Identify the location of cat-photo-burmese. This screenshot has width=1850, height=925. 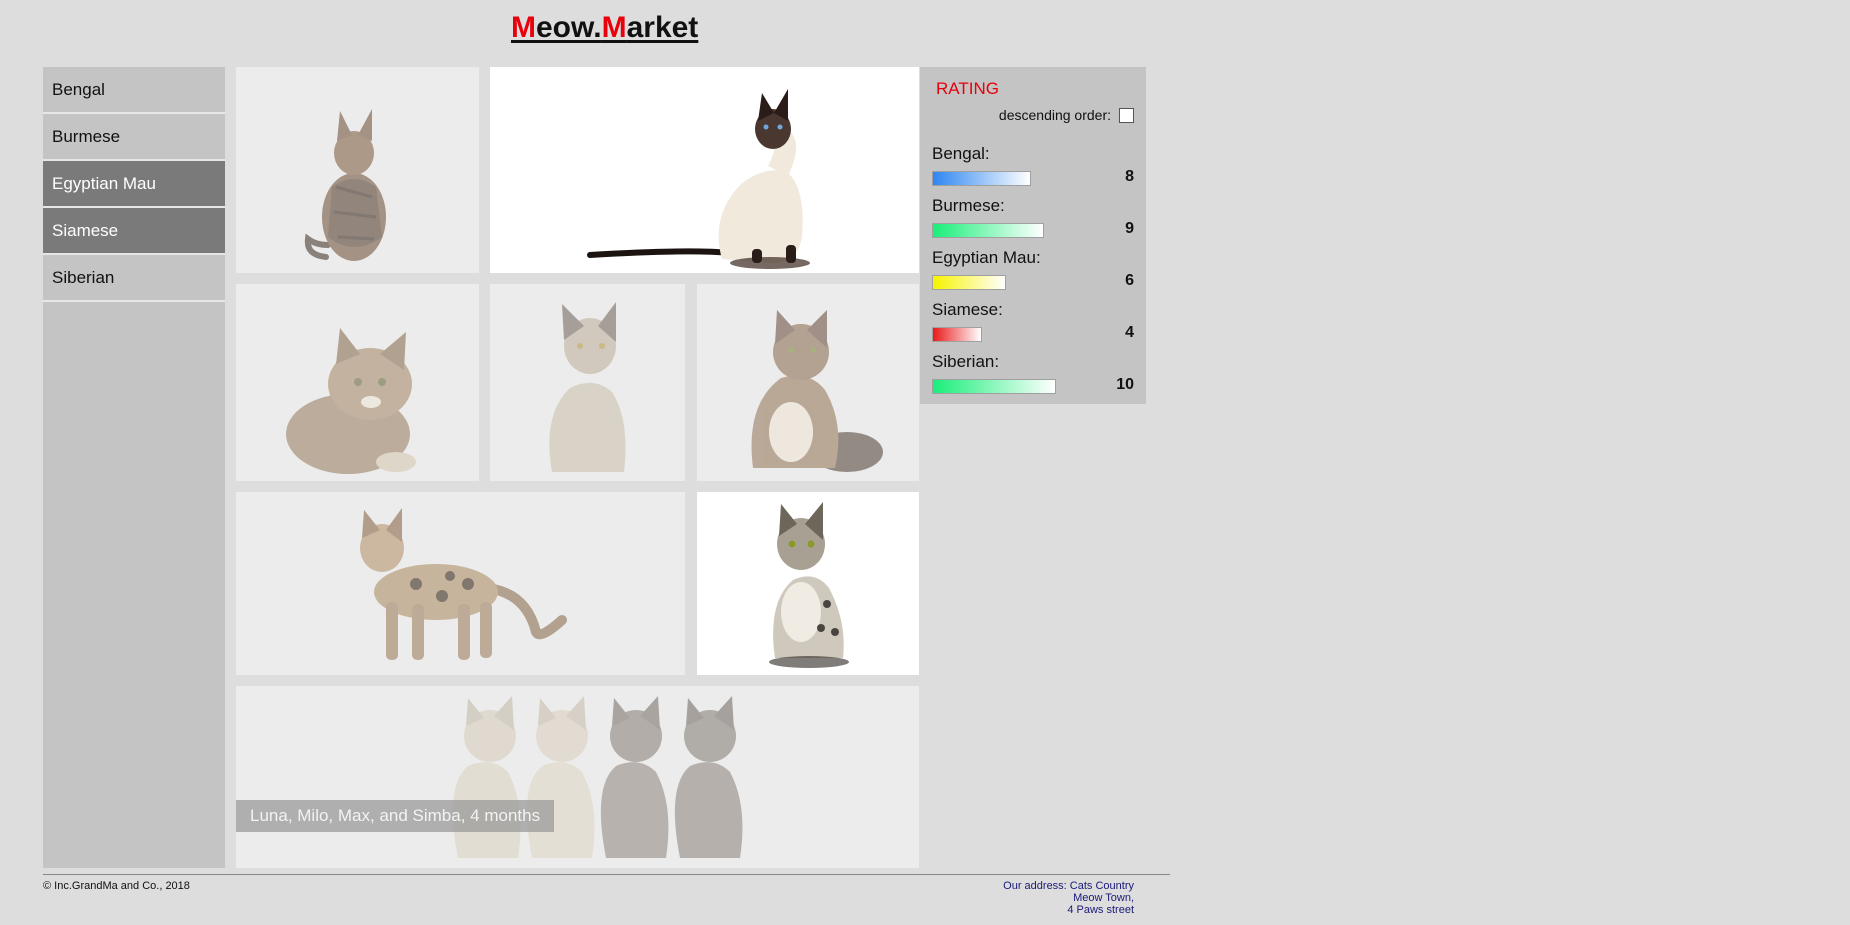
(587, 382).